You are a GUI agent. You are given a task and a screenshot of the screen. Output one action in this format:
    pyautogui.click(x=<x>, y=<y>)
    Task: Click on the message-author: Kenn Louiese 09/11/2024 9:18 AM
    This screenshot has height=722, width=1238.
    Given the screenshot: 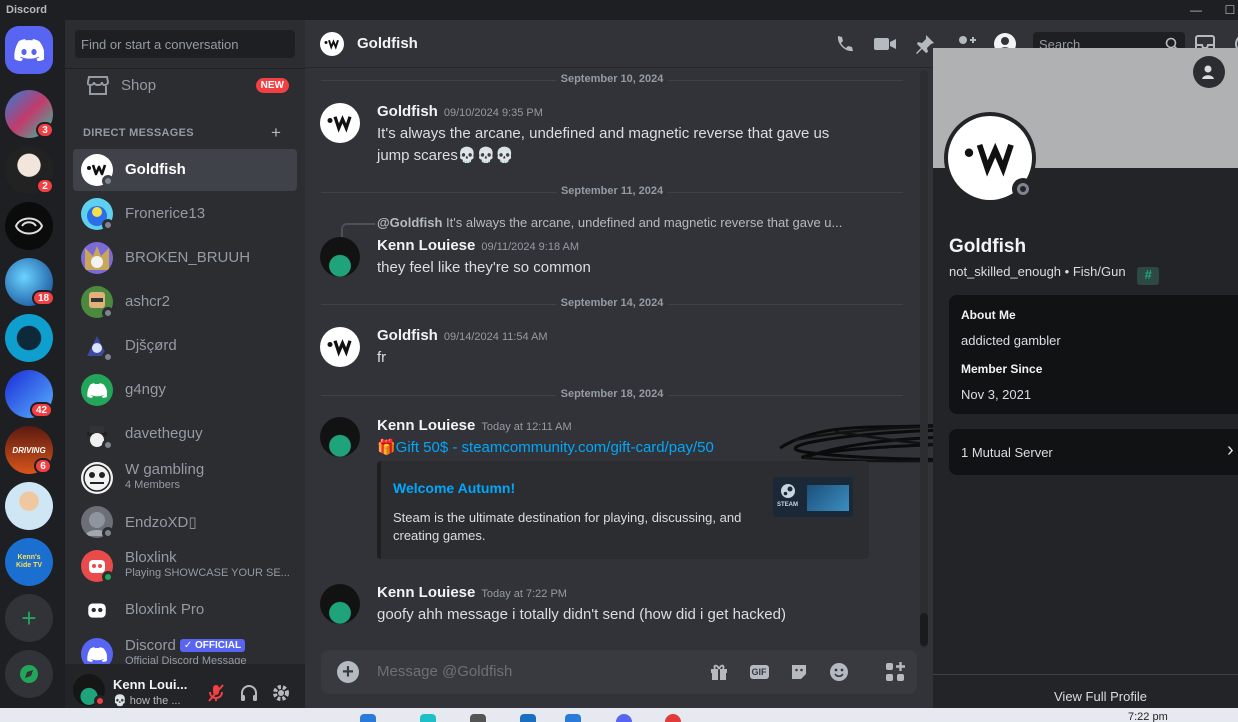 What is the action you would take?
    pyautogui.click(x=478, y=245)
    